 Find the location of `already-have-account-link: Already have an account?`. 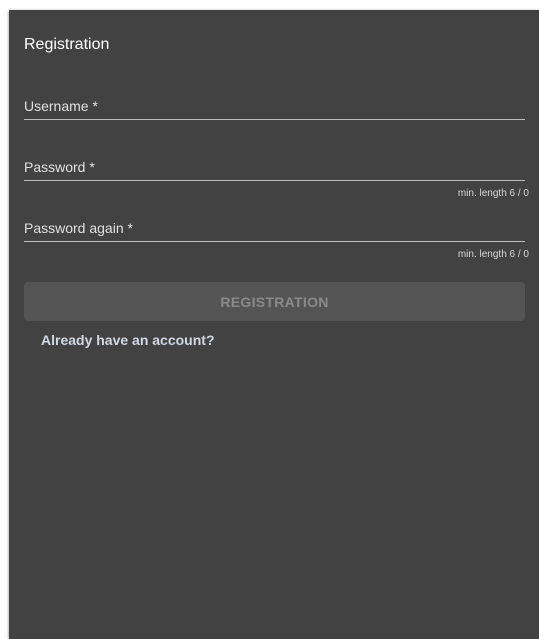

already-have-account-link: Already have an account? is located at coordinates (128, 340).